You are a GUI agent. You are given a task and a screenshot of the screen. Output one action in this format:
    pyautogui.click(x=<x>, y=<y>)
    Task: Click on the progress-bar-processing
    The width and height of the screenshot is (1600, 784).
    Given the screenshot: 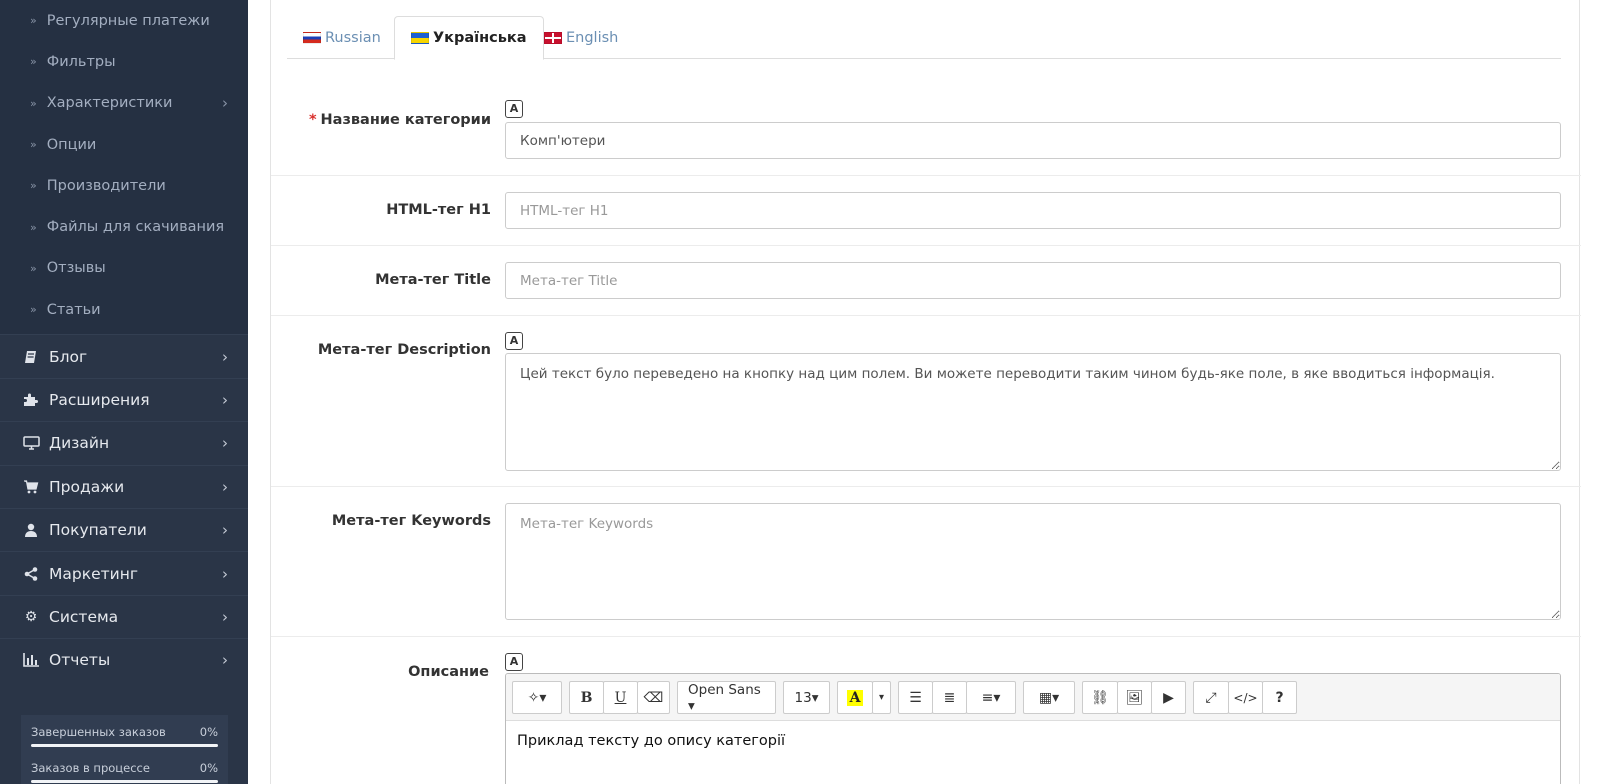 What is the action you would take?
    pyautogui.click(x=124, y=781)
    